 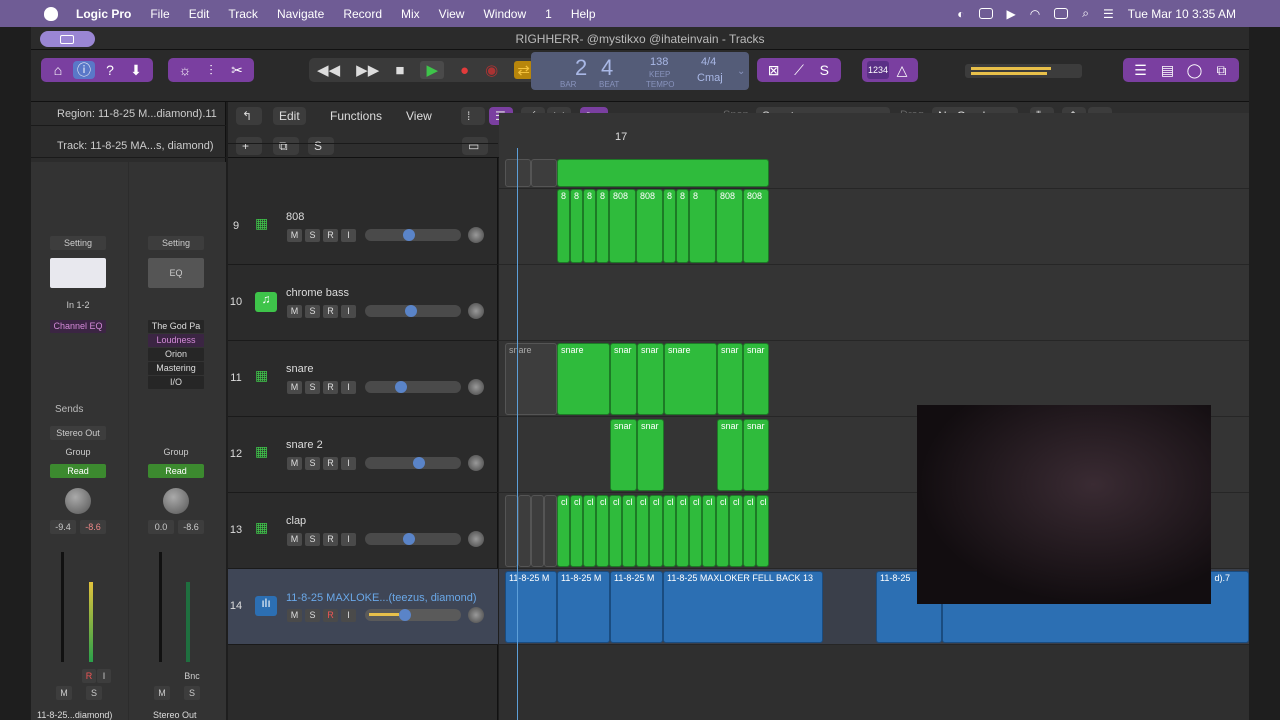 What do you see at coordinates (176, 501) in the screenshot?
I see `pan-knob-output` at bounding box center [176, 501].